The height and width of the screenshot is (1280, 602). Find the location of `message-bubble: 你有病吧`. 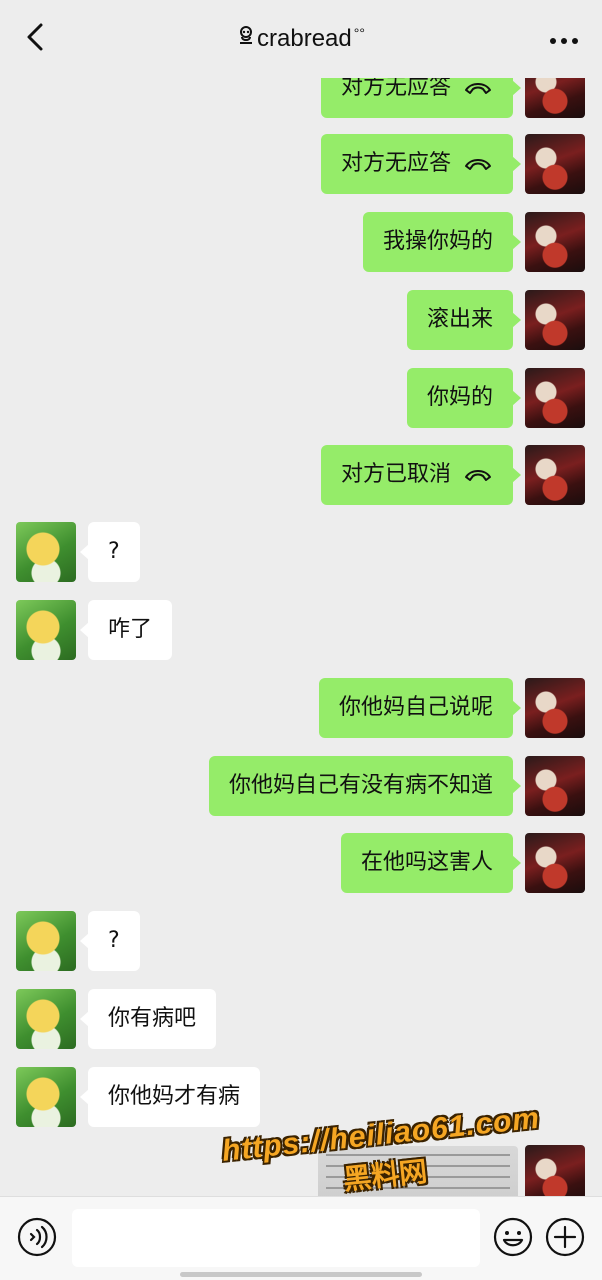

message-bubble: 你有病吧 is located at coordinates (148, 1019).